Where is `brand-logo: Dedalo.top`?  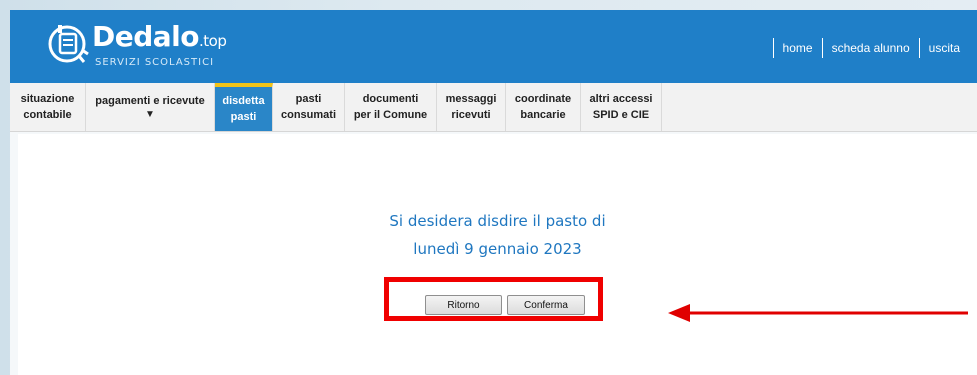
brand-logo: Dedalo.top is located at coordinates (159, 36).